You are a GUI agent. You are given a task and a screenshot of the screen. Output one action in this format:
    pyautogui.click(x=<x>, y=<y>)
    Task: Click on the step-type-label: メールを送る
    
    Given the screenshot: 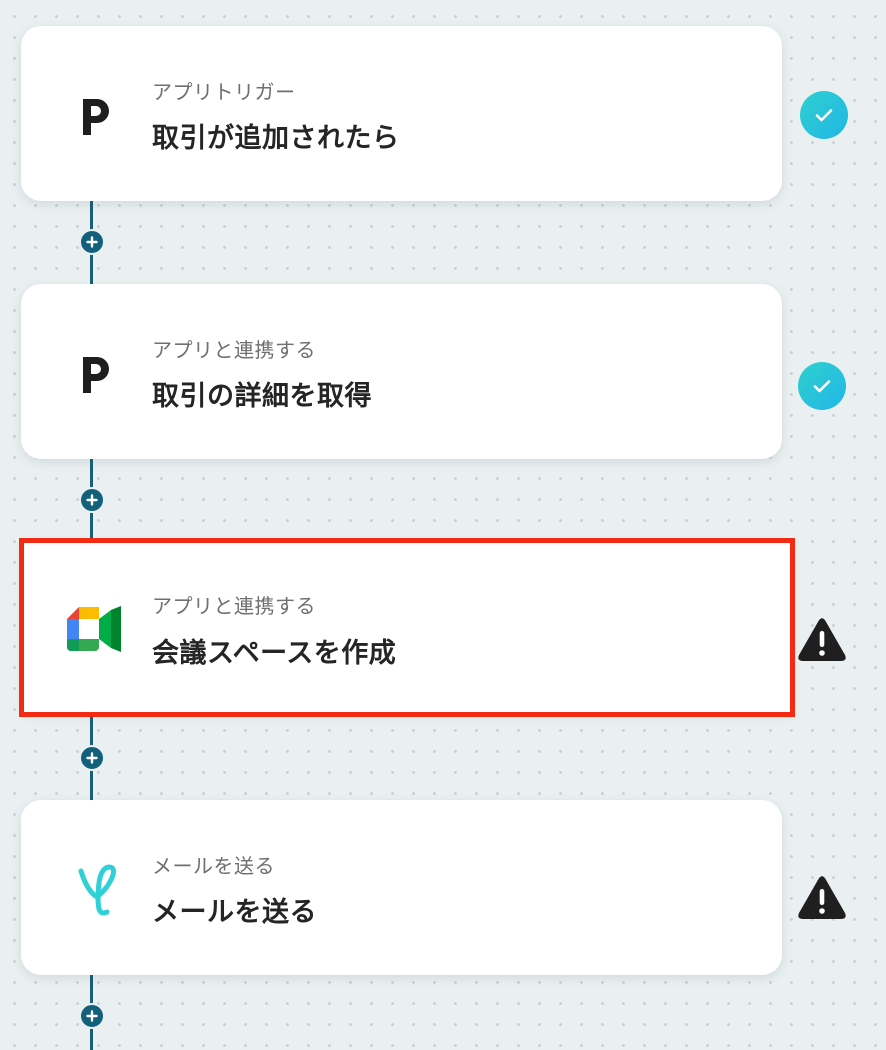 What is the action you would take?
    pyautogui.click(x=213, y=866)
    